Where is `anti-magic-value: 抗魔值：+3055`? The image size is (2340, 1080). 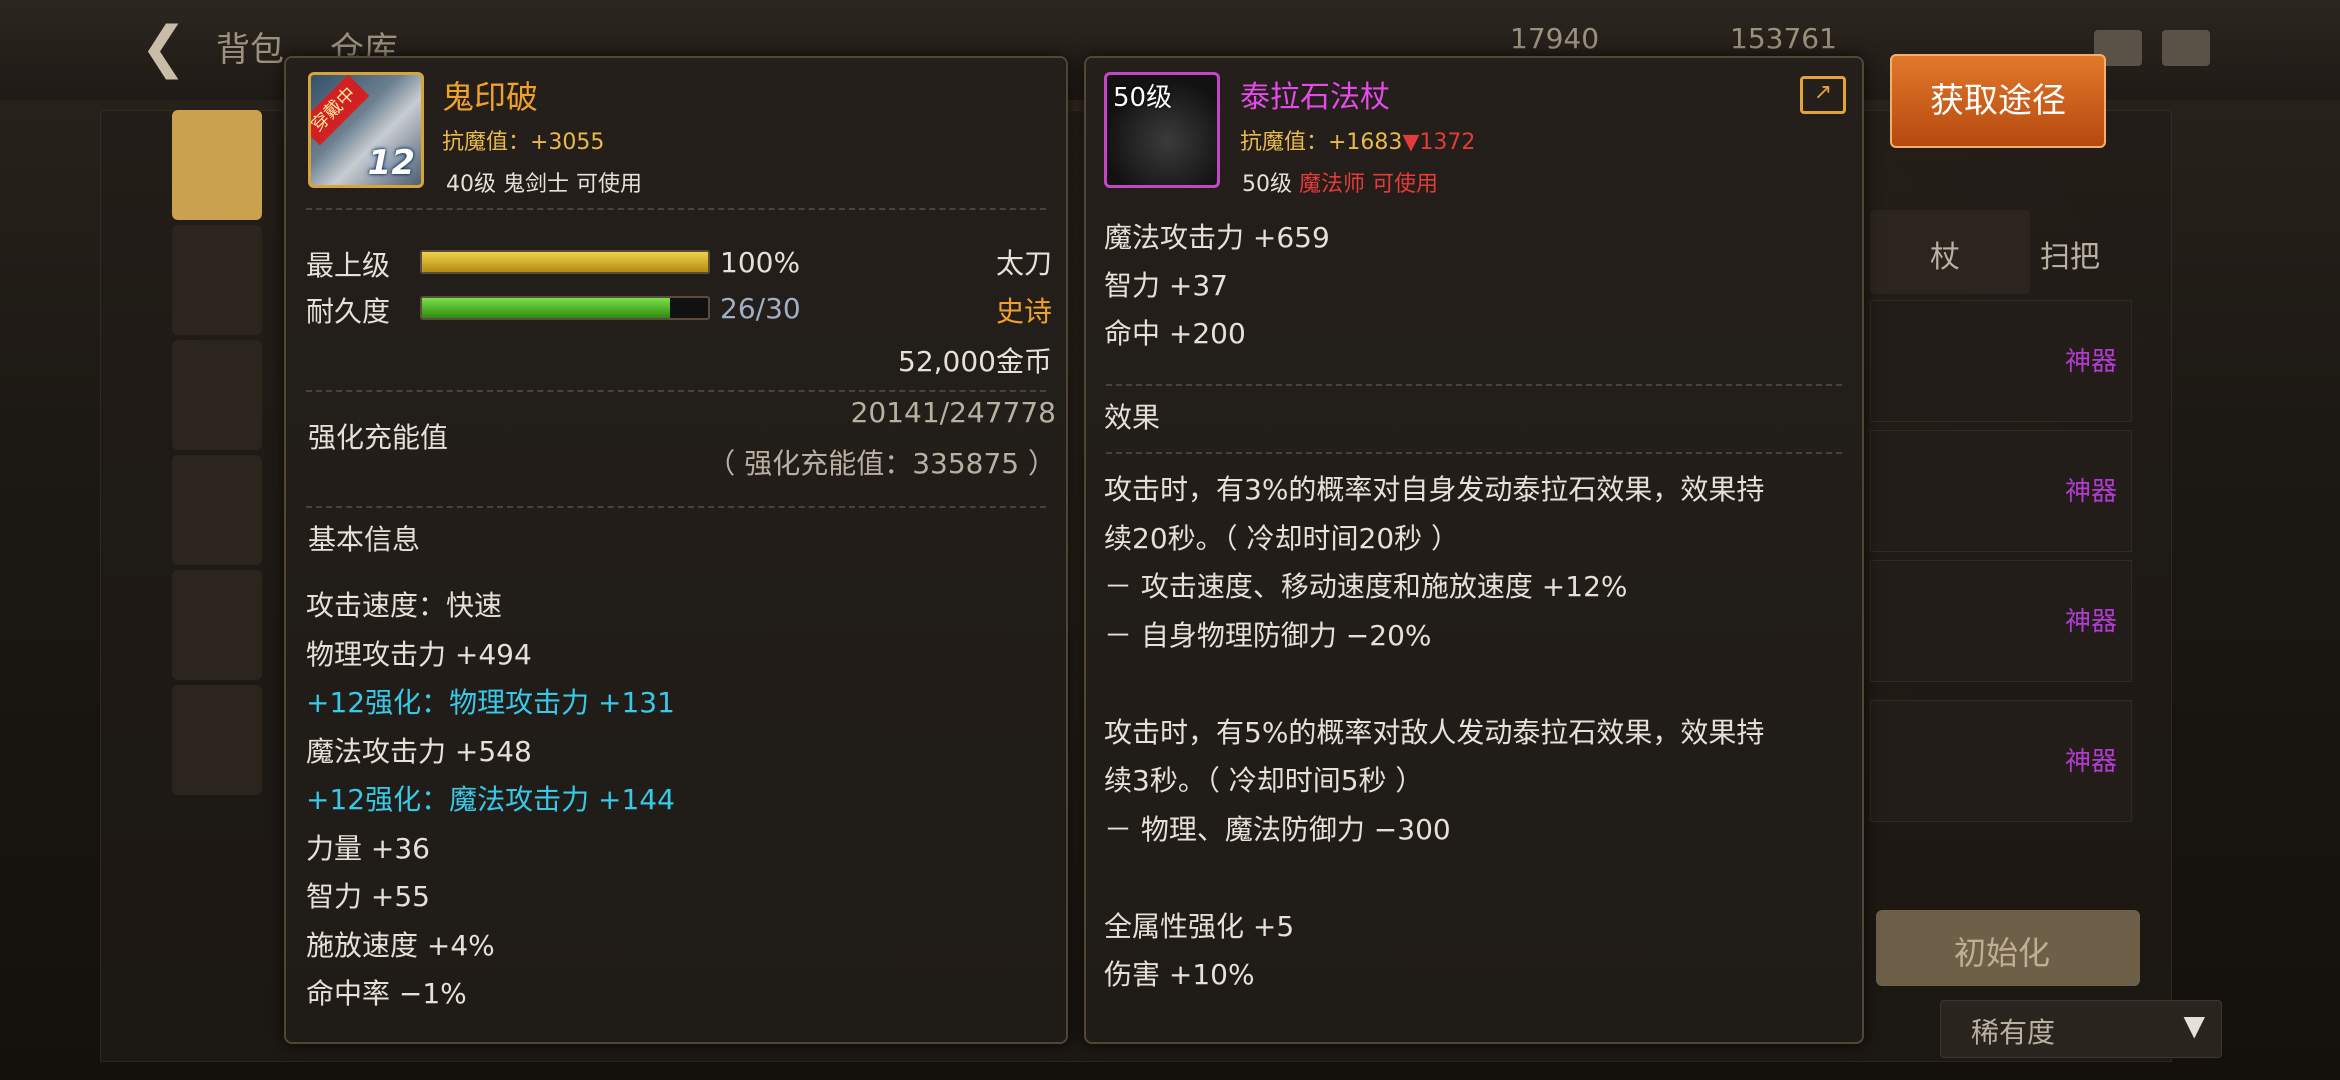
anti-magic-value: 抗魔值：+3055 is located at coordinates (523, 142).